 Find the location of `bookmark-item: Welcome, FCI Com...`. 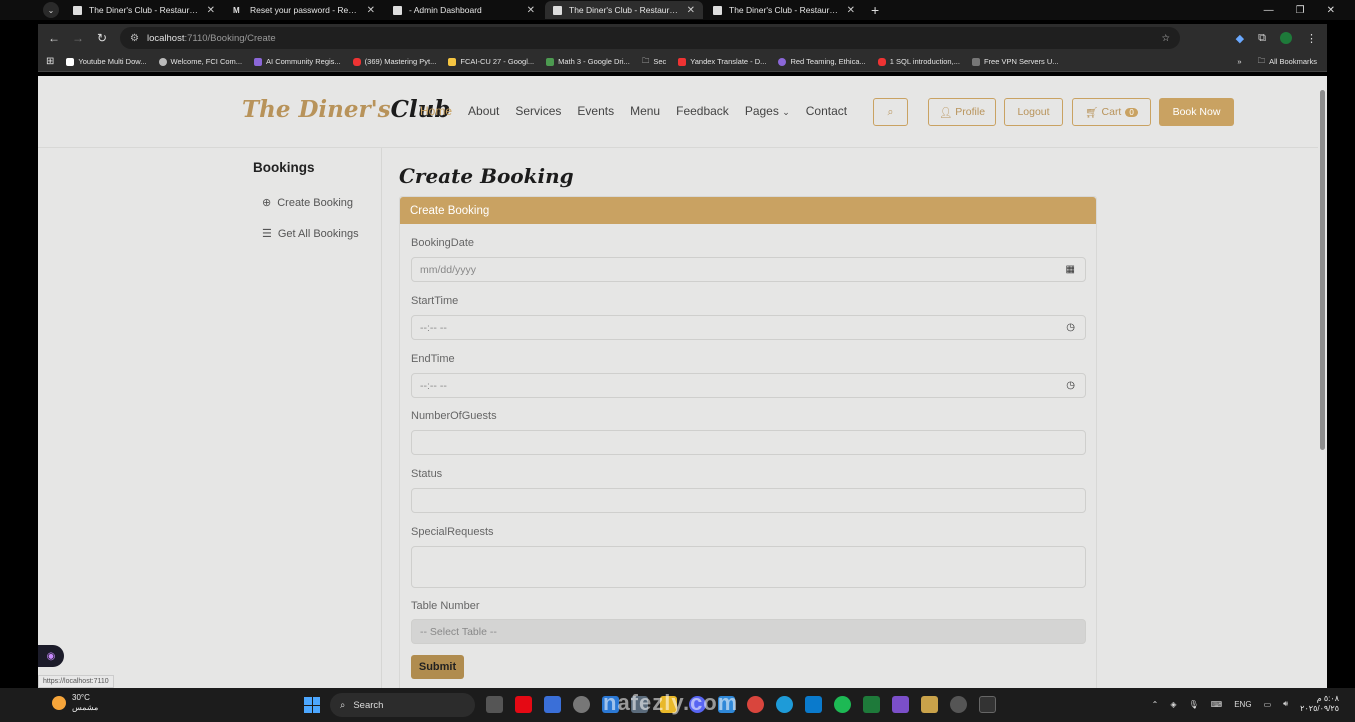

bookmark-item: Welcome, FCI Com... is located at coordinates (200, 61).